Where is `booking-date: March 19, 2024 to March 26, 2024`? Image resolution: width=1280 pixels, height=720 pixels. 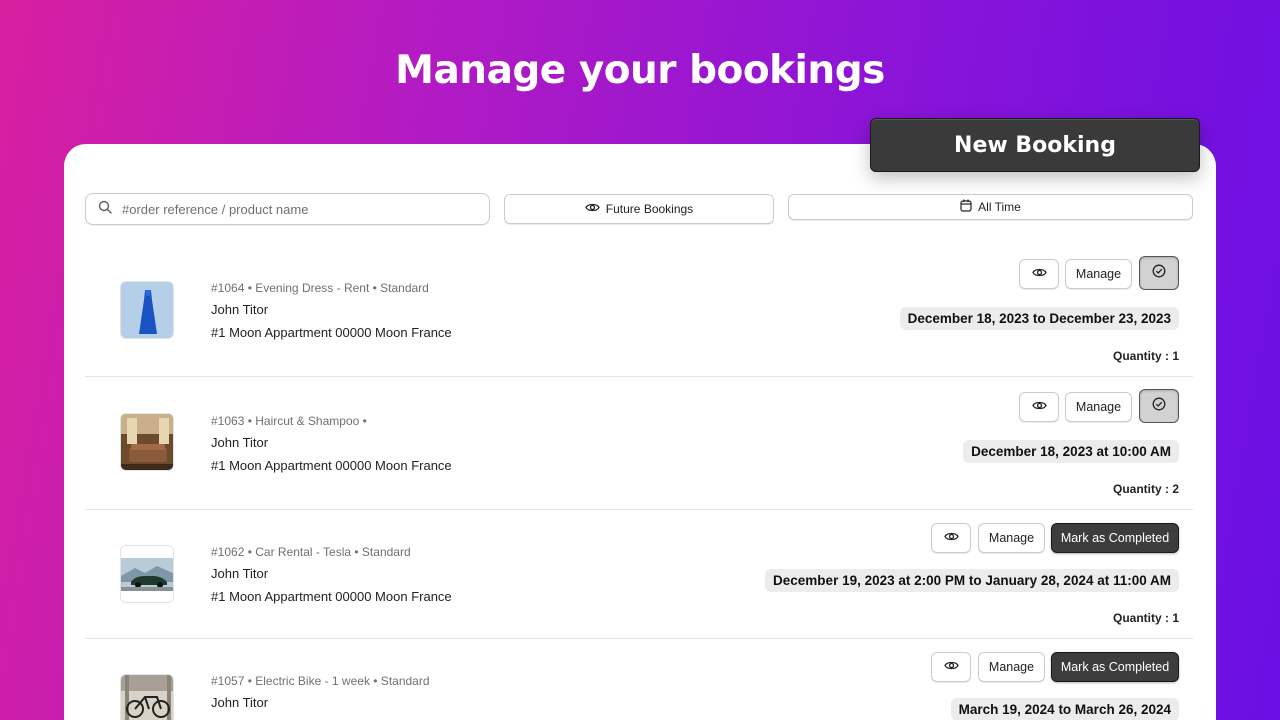 booking-date: March 19, 2024 to March 26, 2024 is located at coordinates (1064, 709).